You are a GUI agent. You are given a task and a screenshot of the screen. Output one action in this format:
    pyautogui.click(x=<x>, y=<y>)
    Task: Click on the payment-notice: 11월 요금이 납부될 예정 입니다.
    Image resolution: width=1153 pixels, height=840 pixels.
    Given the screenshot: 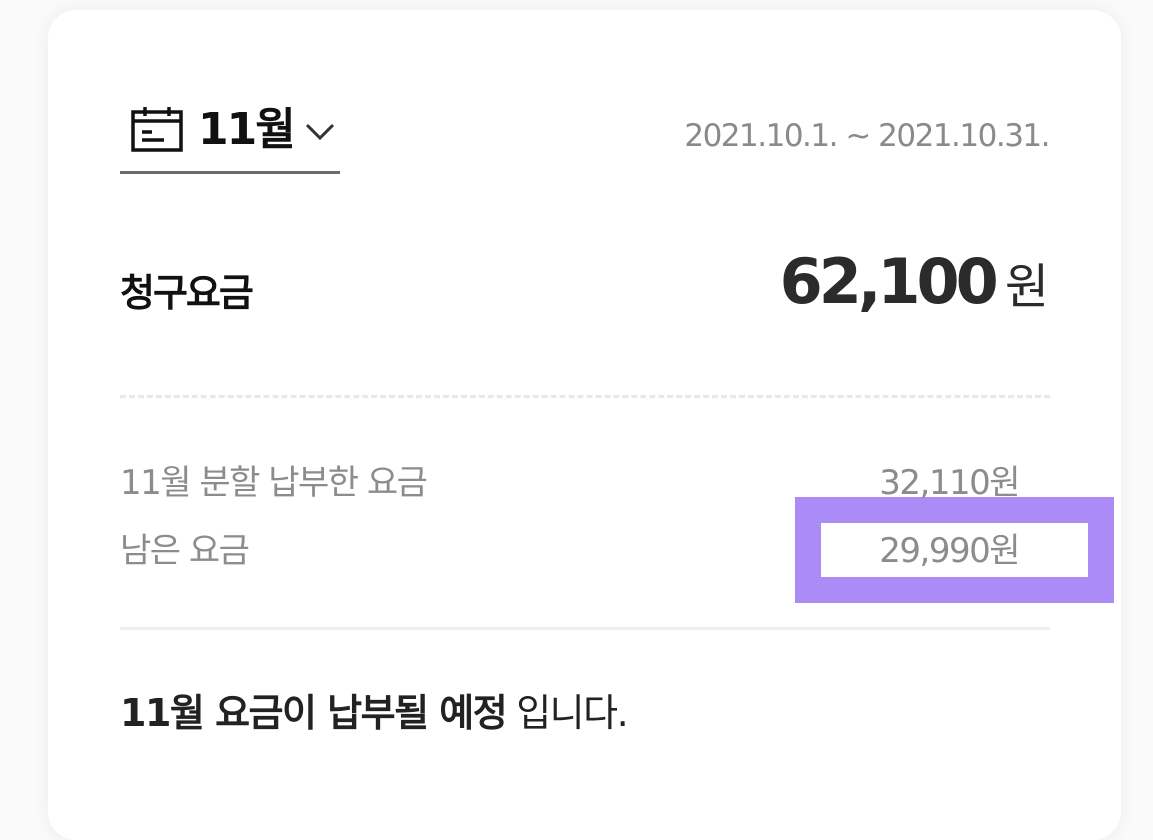 What is the action you would take?
    pyautogui.click(x=374, y=709)
    